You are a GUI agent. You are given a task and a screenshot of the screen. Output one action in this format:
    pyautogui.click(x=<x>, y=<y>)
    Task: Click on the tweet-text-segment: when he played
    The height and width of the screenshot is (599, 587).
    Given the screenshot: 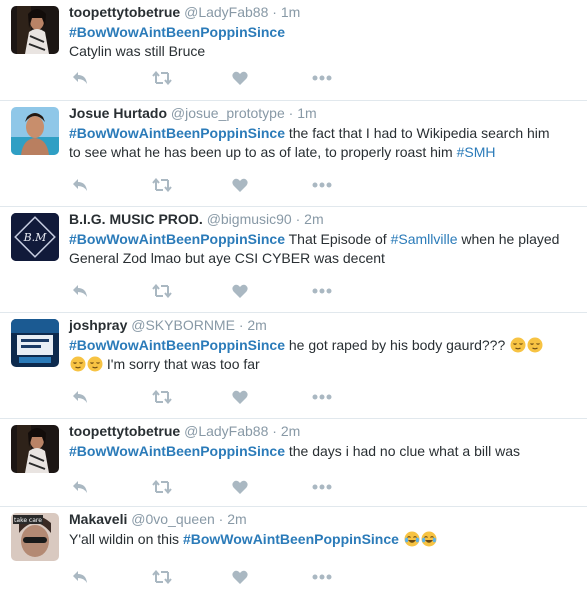 What is the action you would take?
    pyautogui.click(x=508, y=239)
    